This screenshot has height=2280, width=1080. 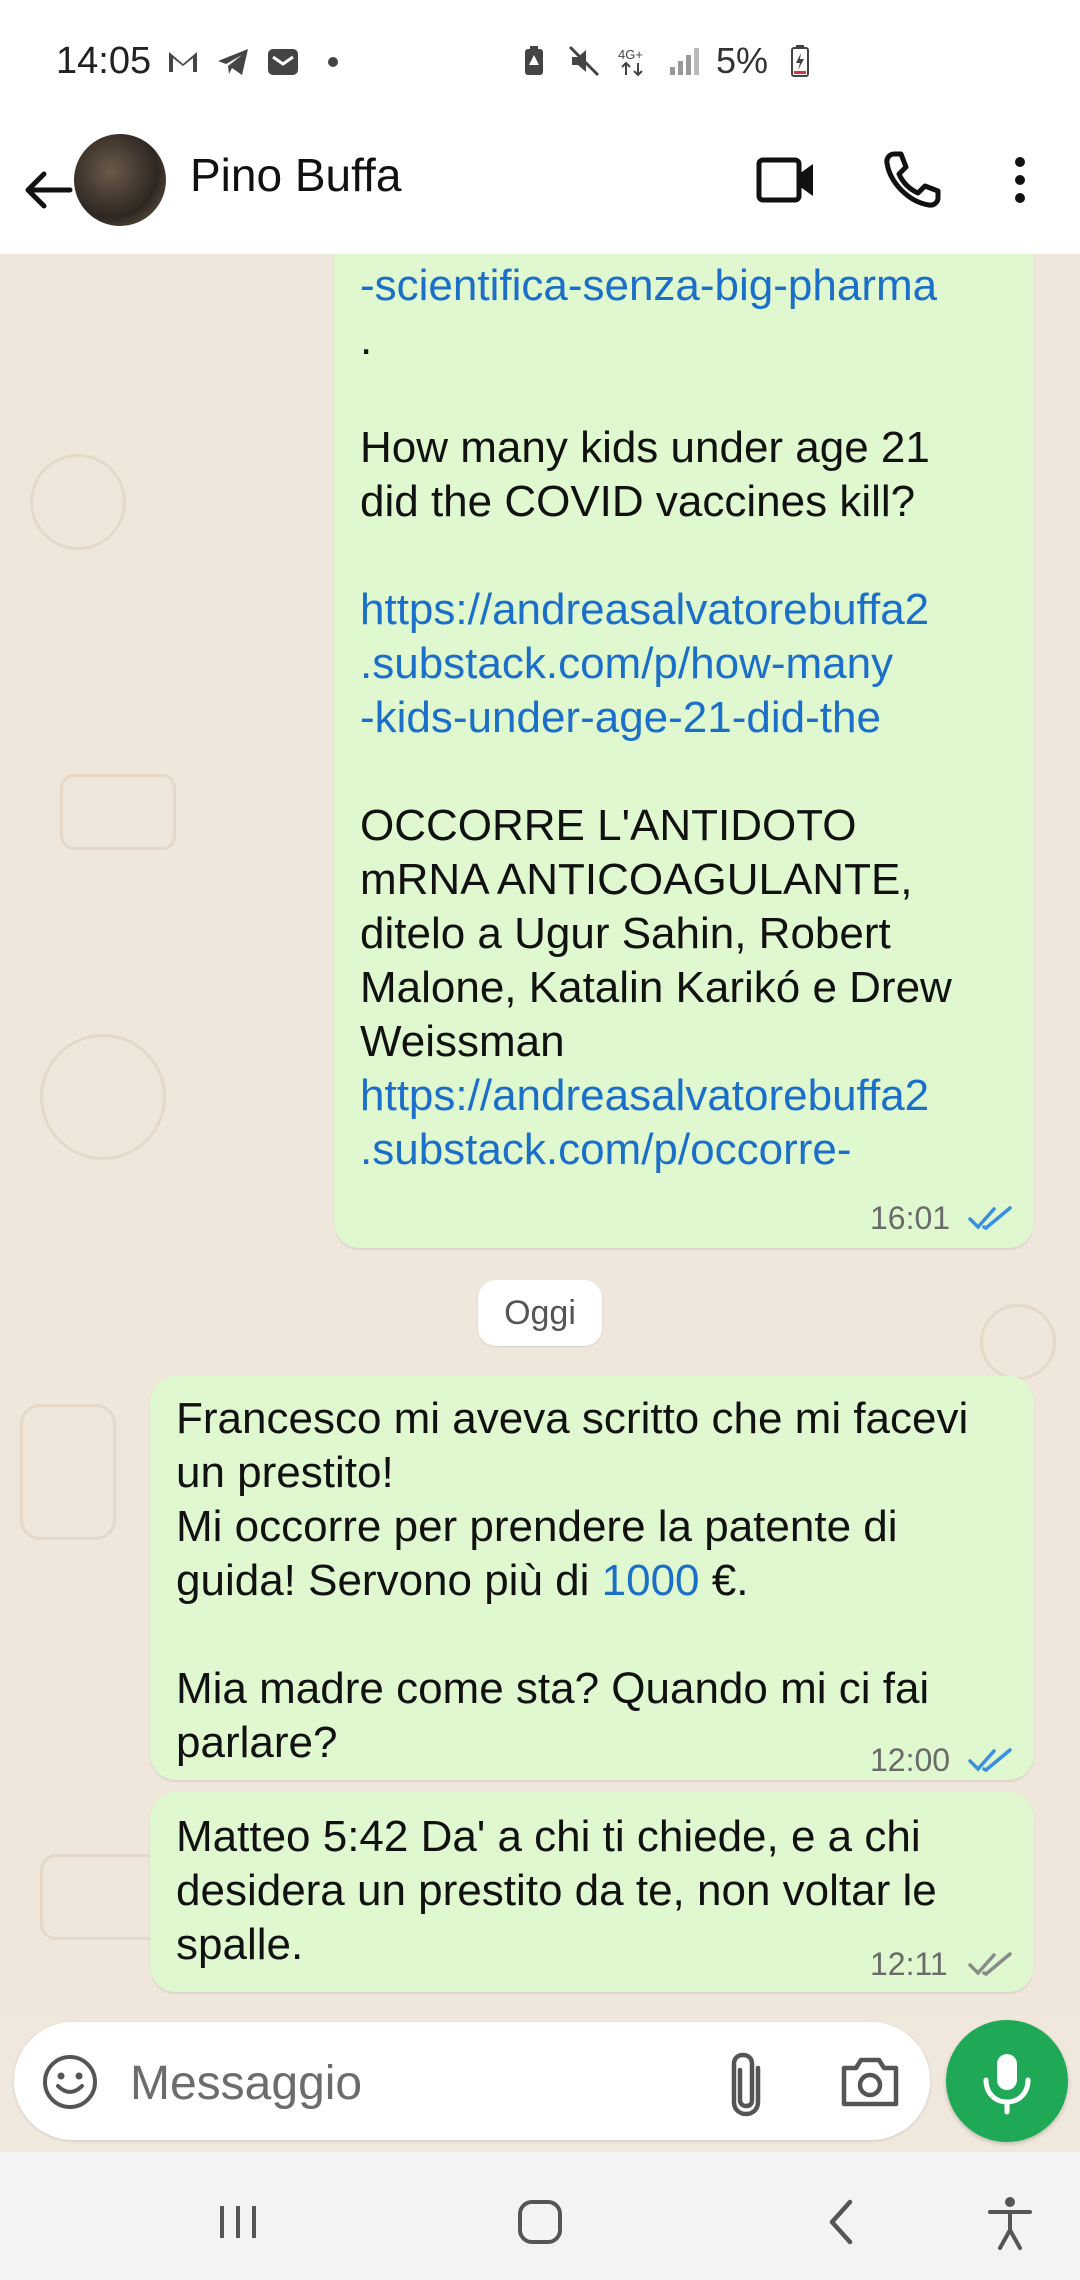 I want to click on notification-icons, so click(x=258, y=62).